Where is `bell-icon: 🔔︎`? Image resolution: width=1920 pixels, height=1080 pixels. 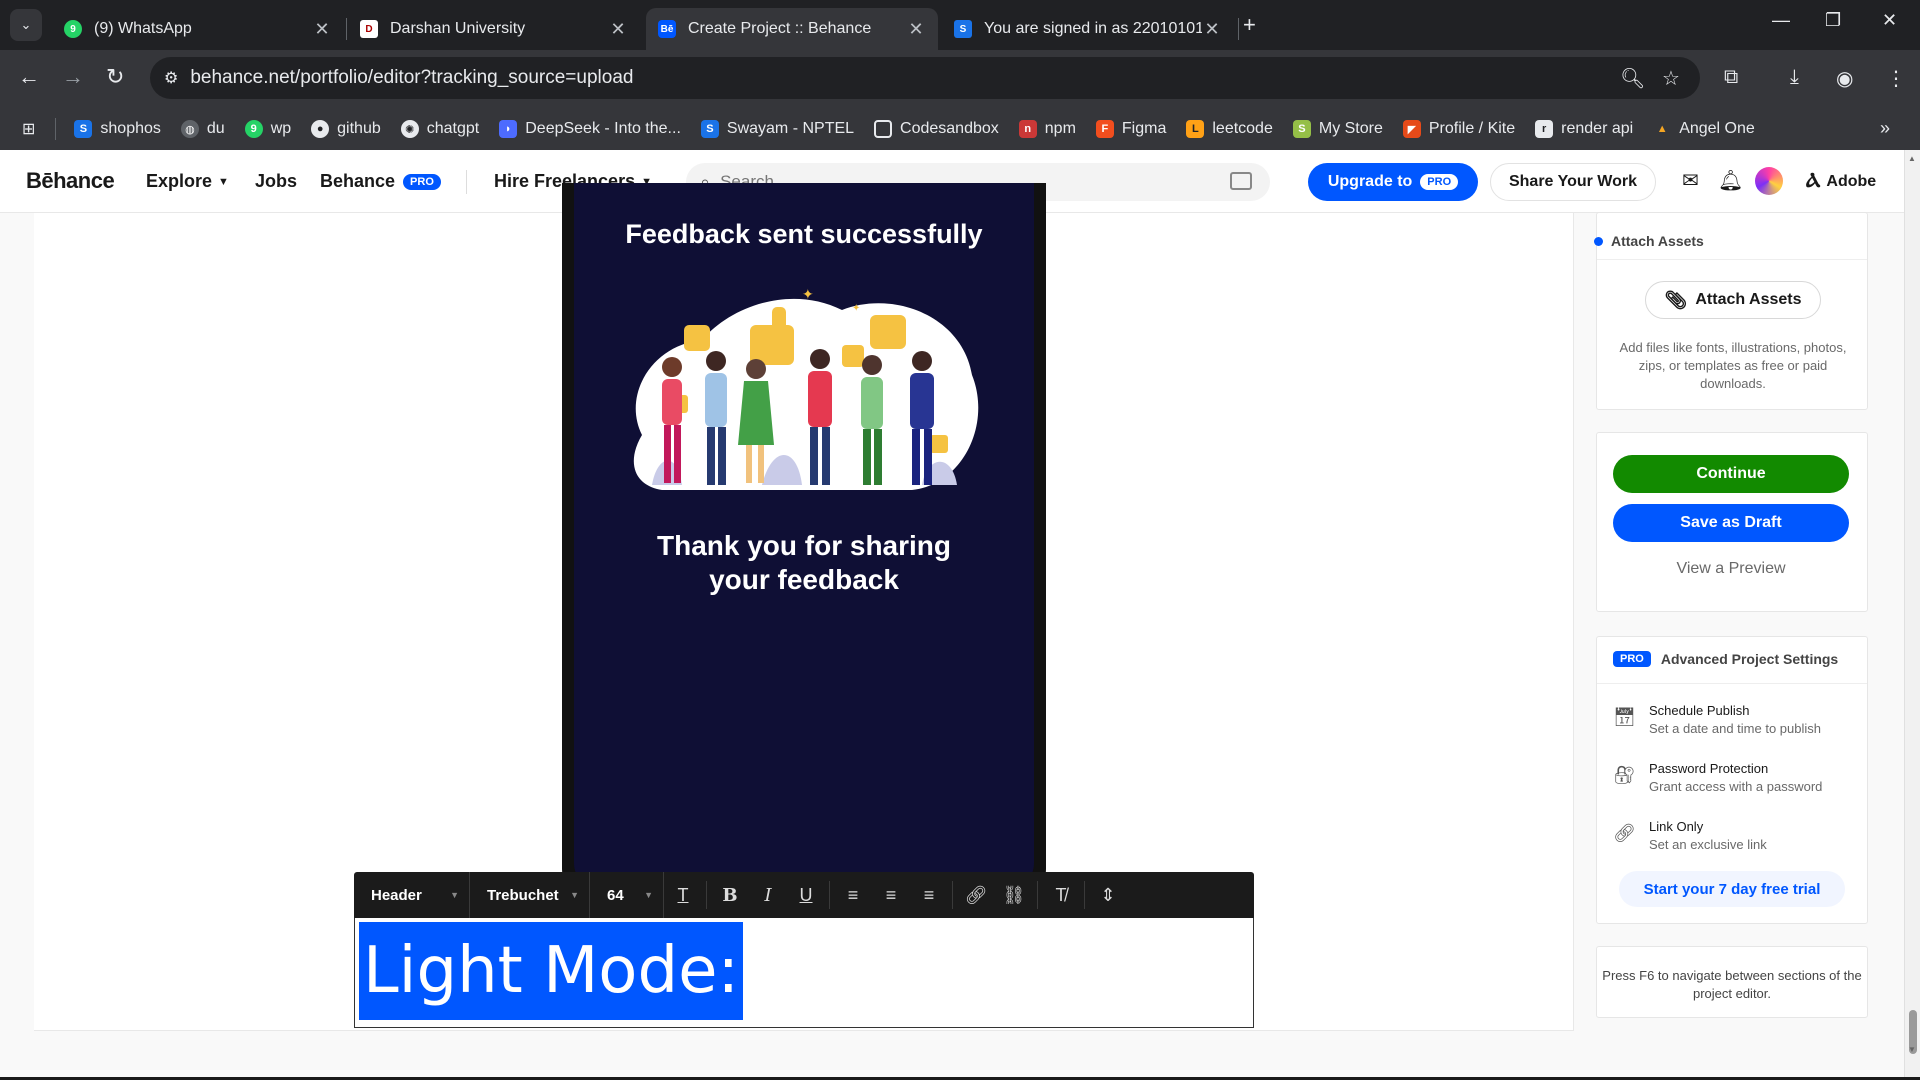
bell-icon: 🔔︎ is located at coordinates (1730, 180).